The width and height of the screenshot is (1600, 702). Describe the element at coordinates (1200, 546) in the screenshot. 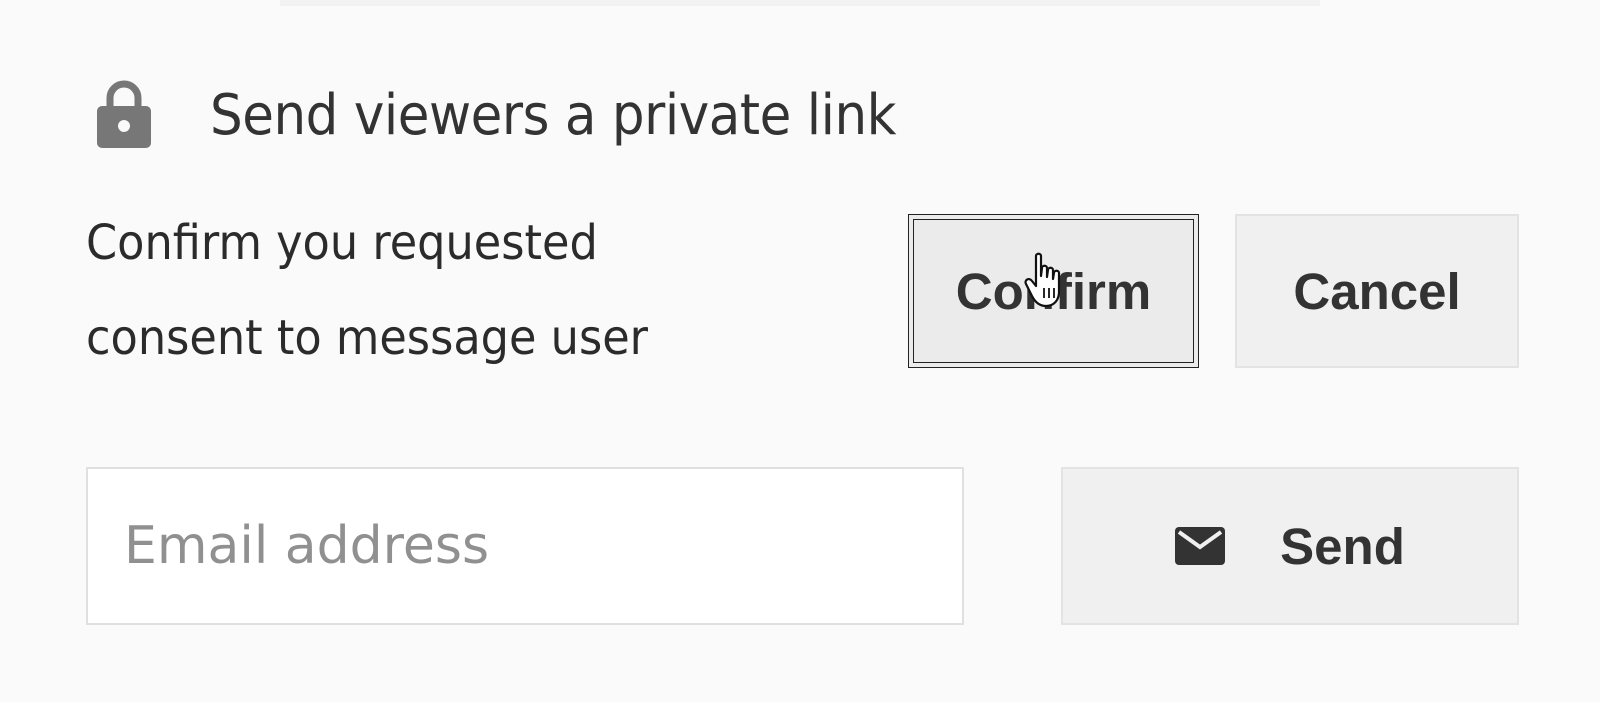

I see `mail-icon` at that location.